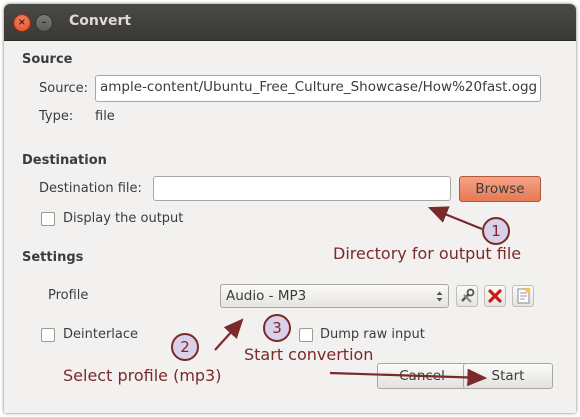 The width and height of the screenshot is (580, 417). Describe the element at coordinates (142, 375) in the screenshot. I see `annotation-text-2: Select profile (mp3)` at that location.